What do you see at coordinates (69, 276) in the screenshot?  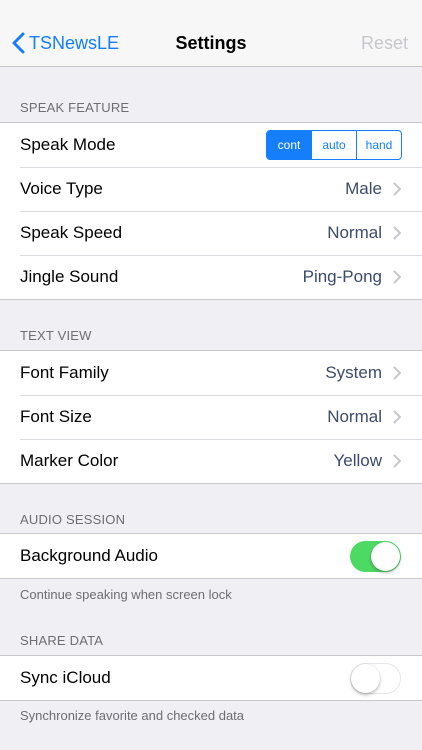 I see `jingle-sound-label: Jingle Sound` at bounding box center [69, 276].